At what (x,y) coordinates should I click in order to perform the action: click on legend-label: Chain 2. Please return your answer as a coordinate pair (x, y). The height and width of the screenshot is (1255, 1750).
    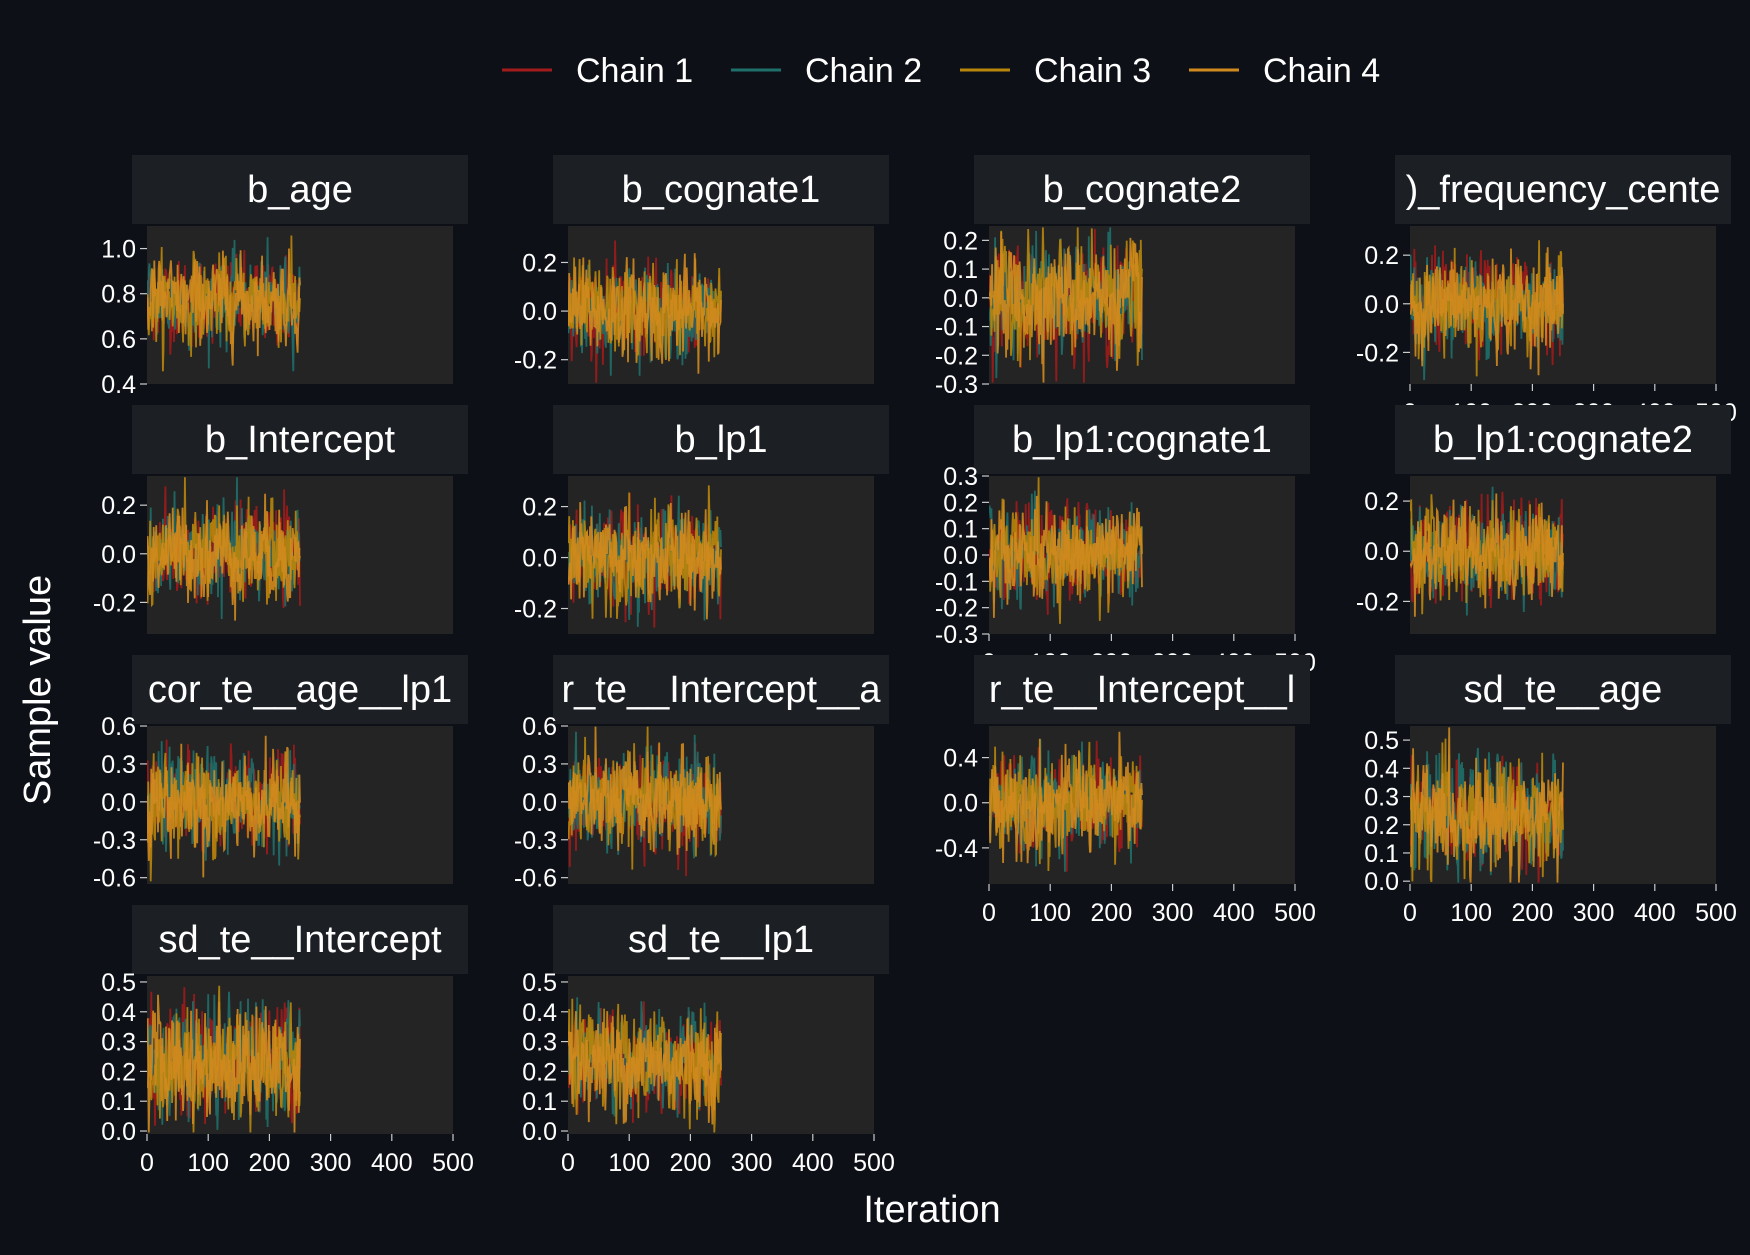
    Looking at the image, I should click on (863, 71).